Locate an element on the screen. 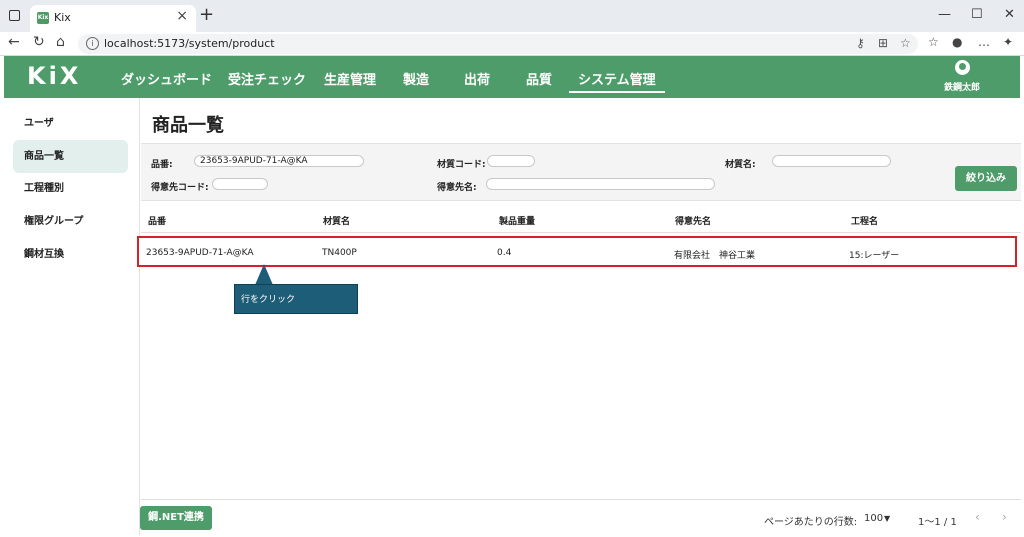 The height and width of the screenshot is (537, 1024). hinban-input: 23653-9APUD-71-A@KA is located at coordinates (279, 161).